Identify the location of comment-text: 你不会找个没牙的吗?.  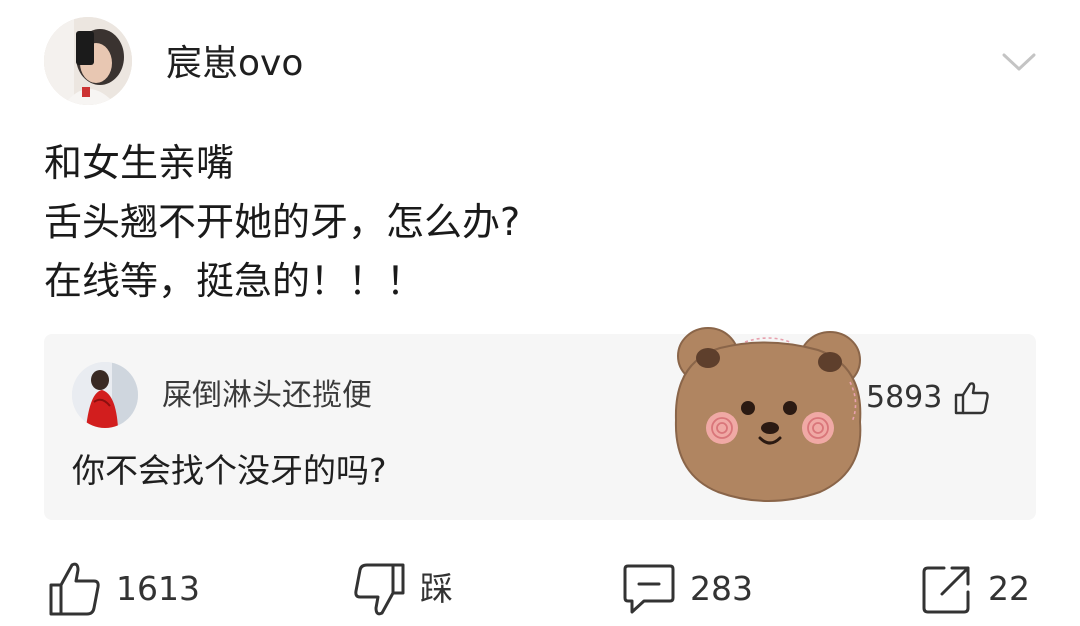
(229, 470).